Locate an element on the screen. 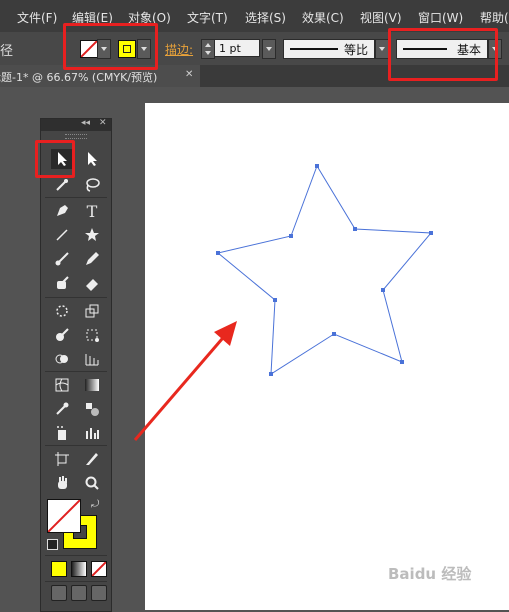 The width and height of the screenshot is (509, 612). blob-brush-tool-icon is located at coordinates (62, 283).